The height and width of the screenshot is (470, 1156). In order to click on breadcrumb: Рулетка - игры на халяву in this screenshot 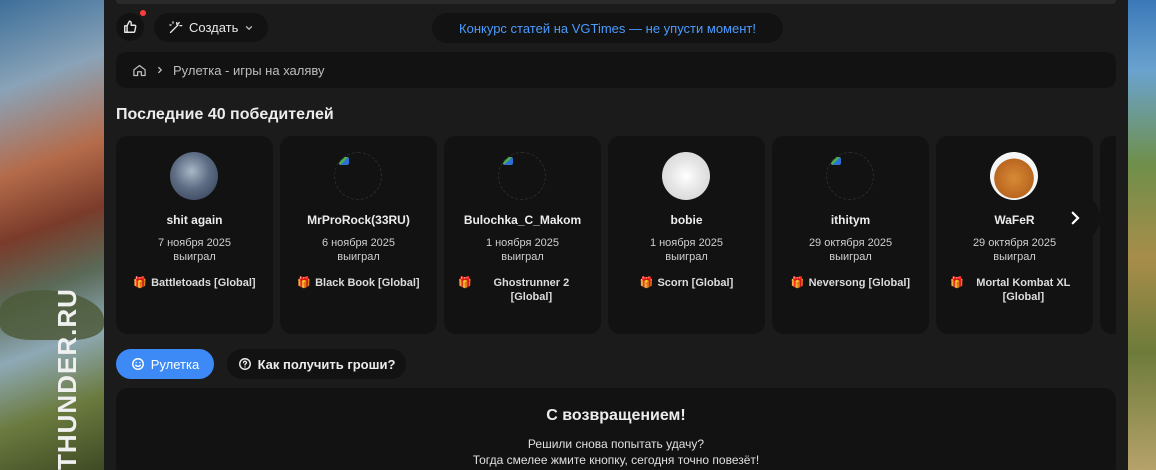, I will do `click(616, 70)`.